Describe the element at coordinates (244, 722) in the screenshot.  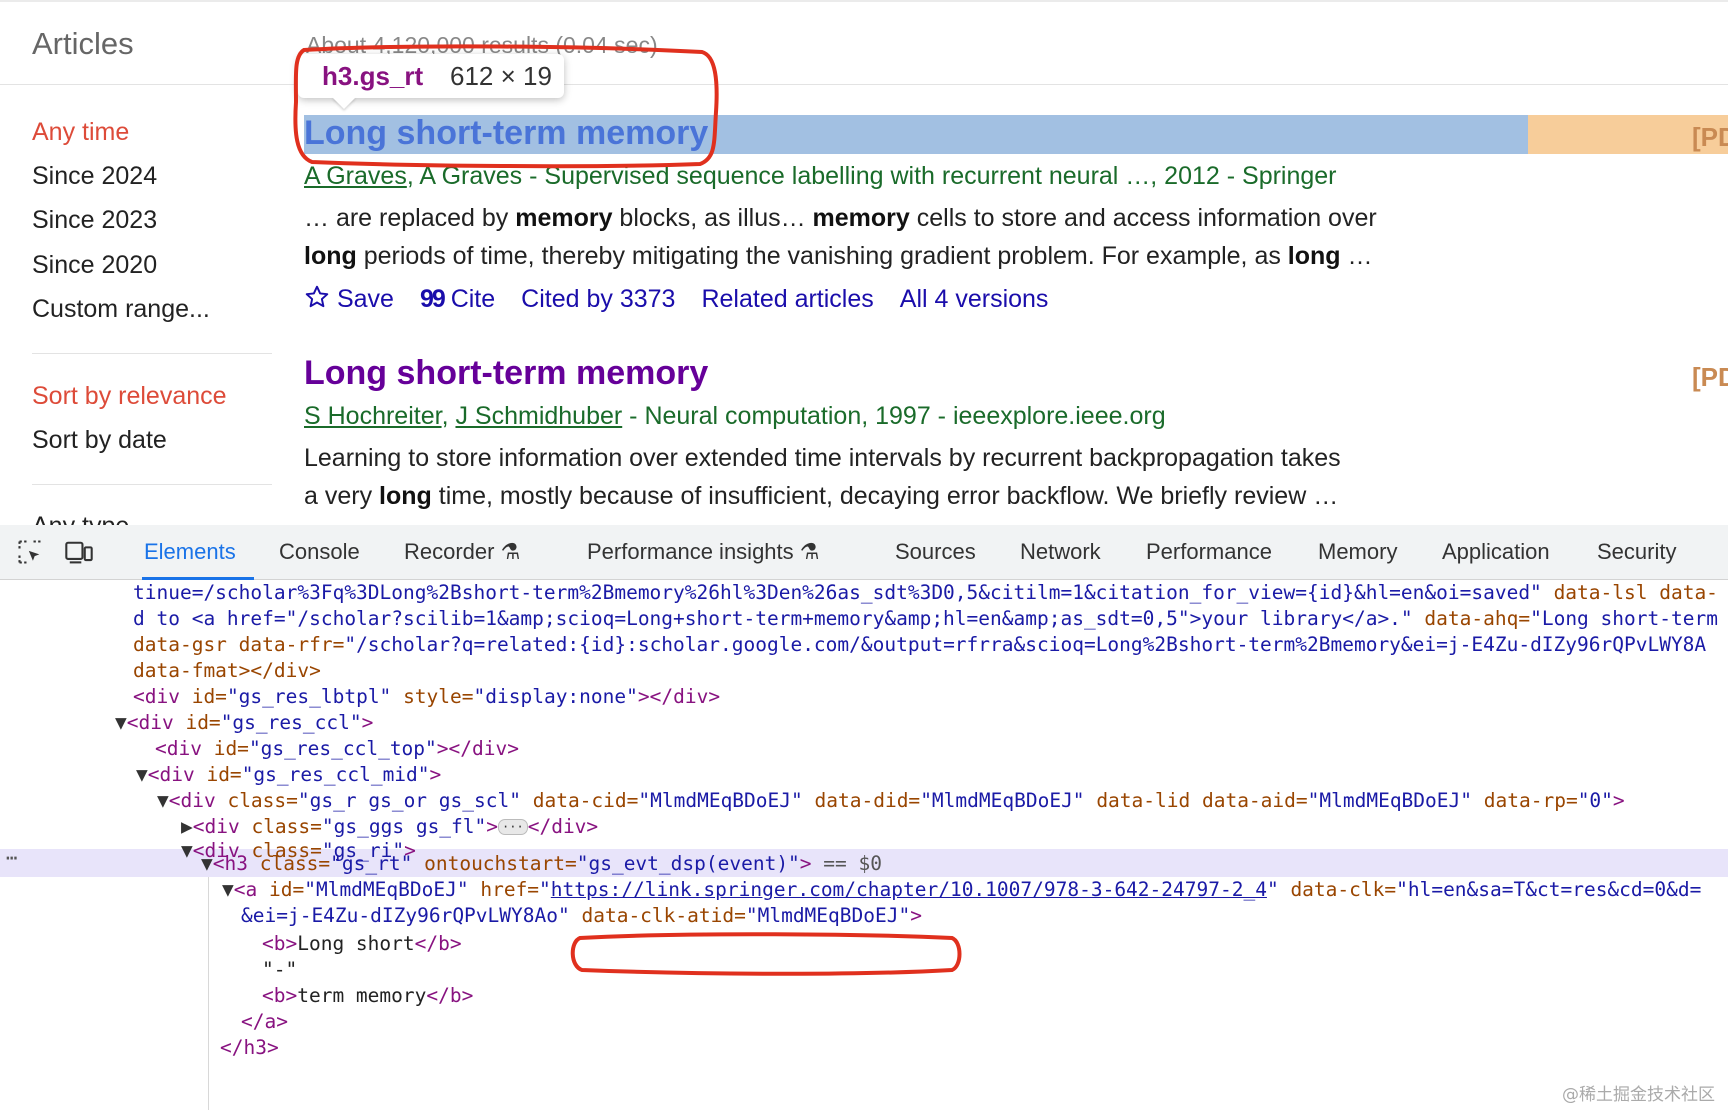
I see `dom-node-gs-res-ccl: ▼<div id="gs_res_ccl">` at that location.